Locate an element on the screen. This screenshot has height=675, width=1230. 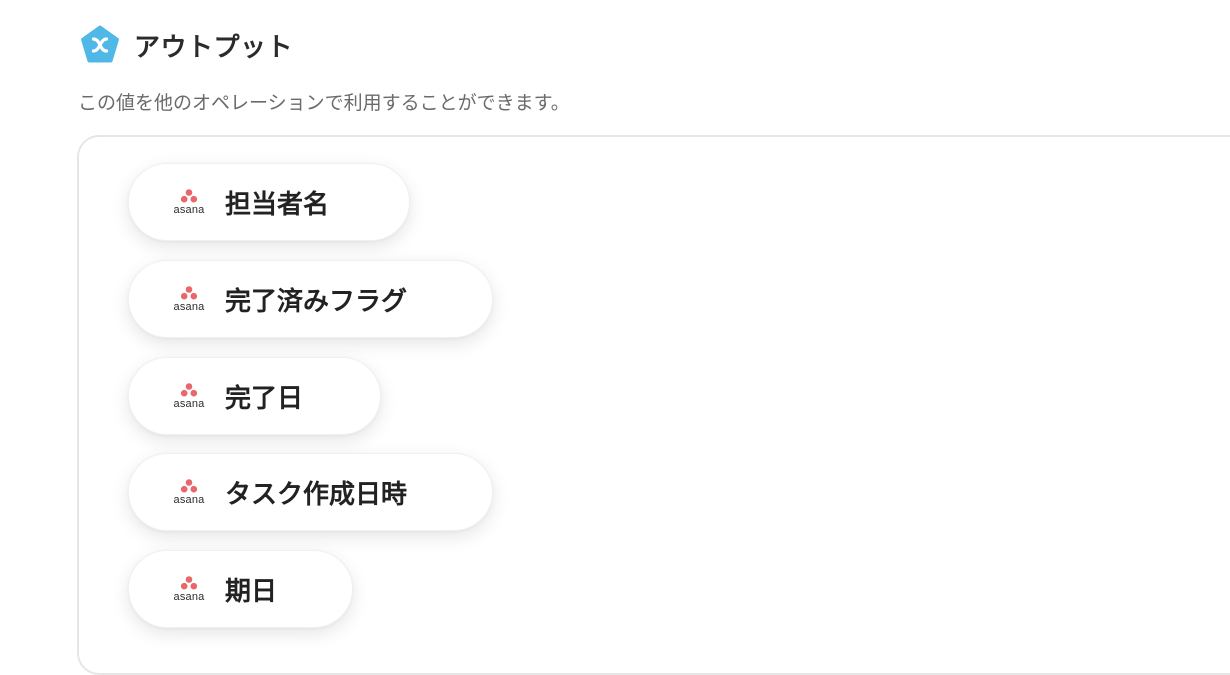
output-chip-label: 完了日 is located at coordinates (264, 398).